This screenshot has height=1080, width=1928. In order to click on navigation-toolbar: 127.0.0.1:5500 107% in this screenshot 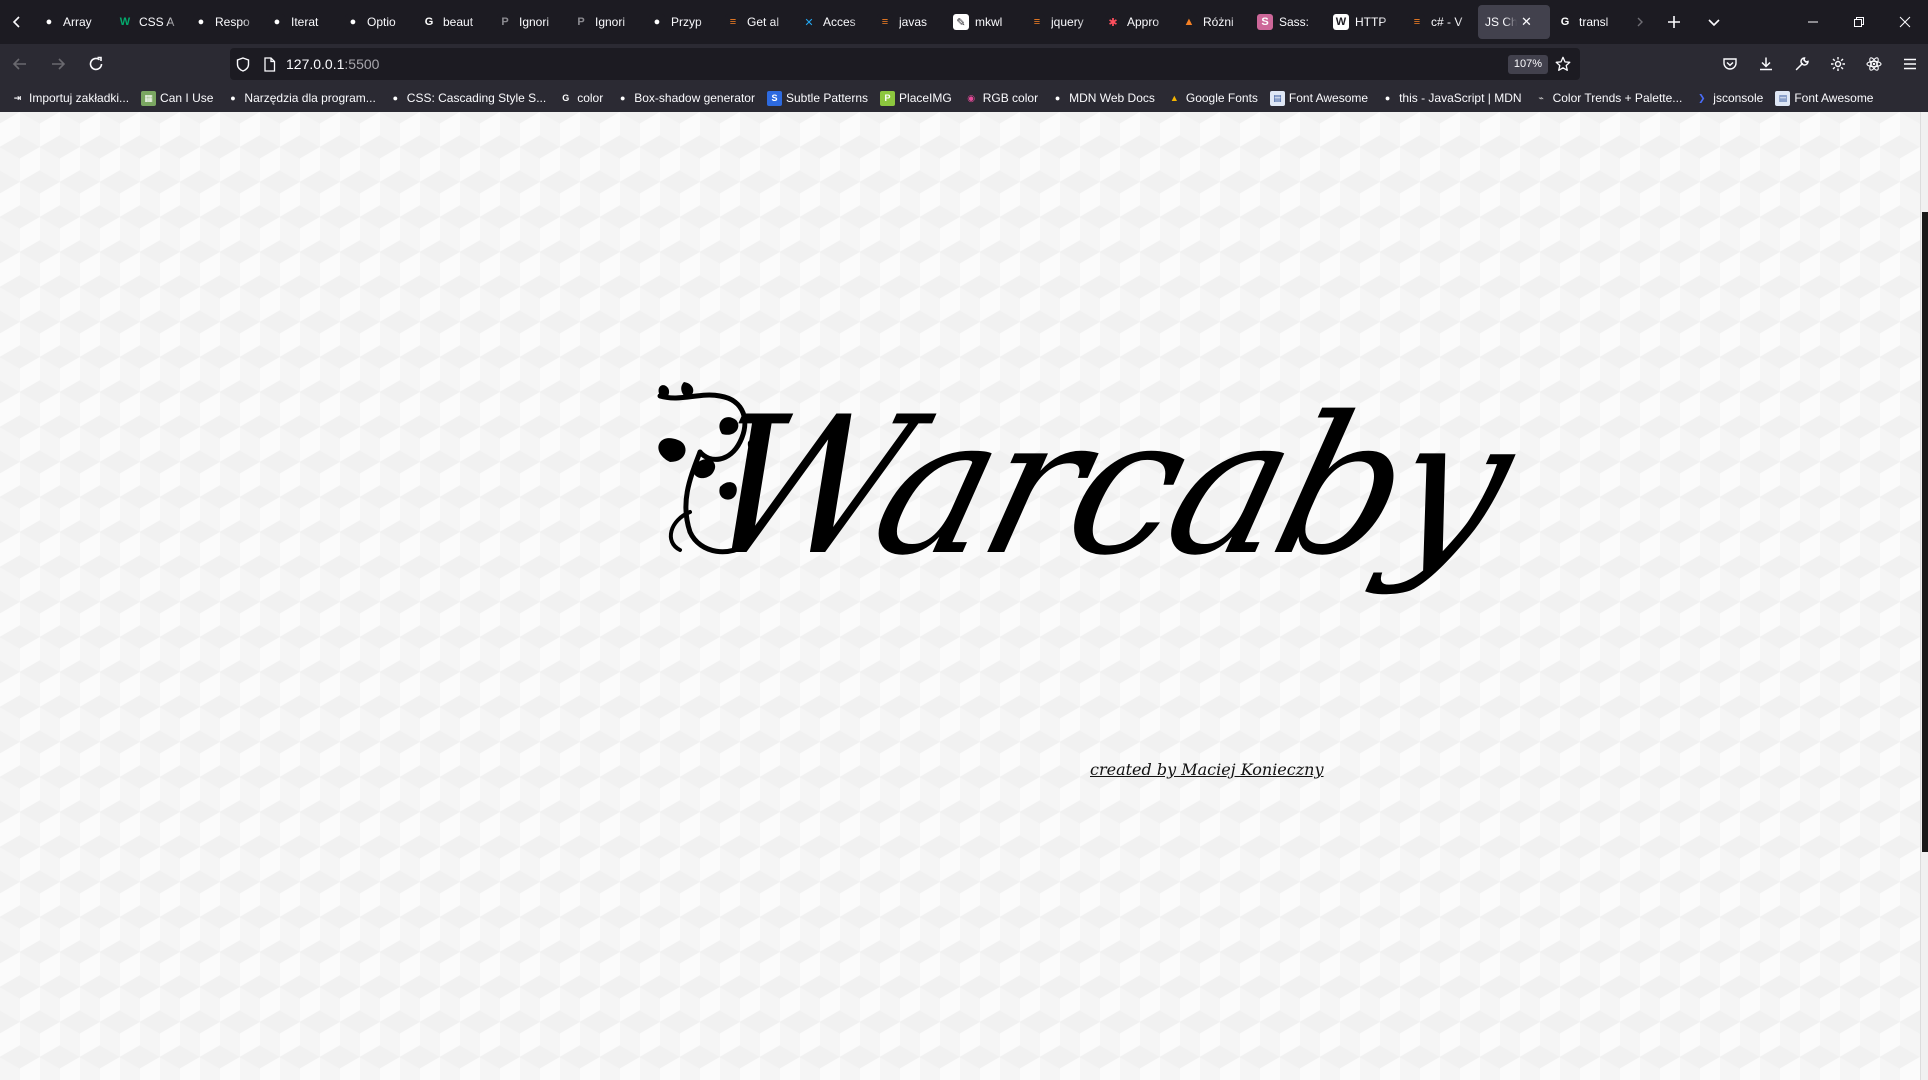, I will do `click(964, 64)`.